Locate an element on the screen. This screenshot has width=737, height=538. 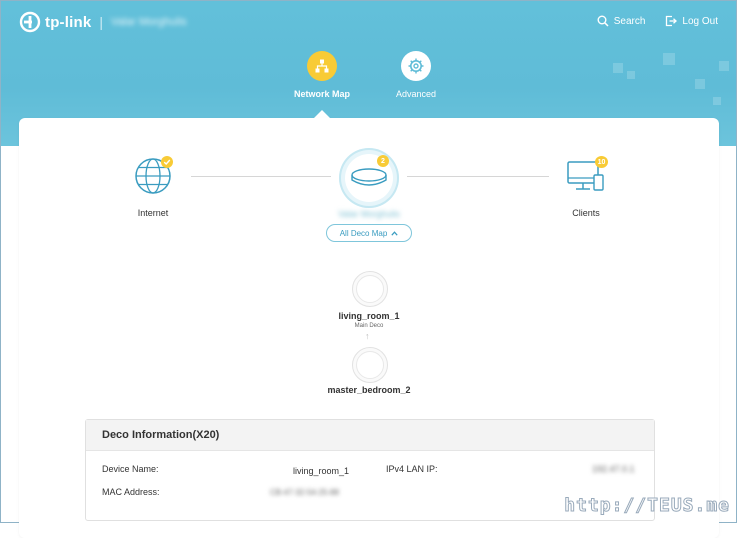
main-network-name: Valar Morghulis is located at coordinates (369, 214).